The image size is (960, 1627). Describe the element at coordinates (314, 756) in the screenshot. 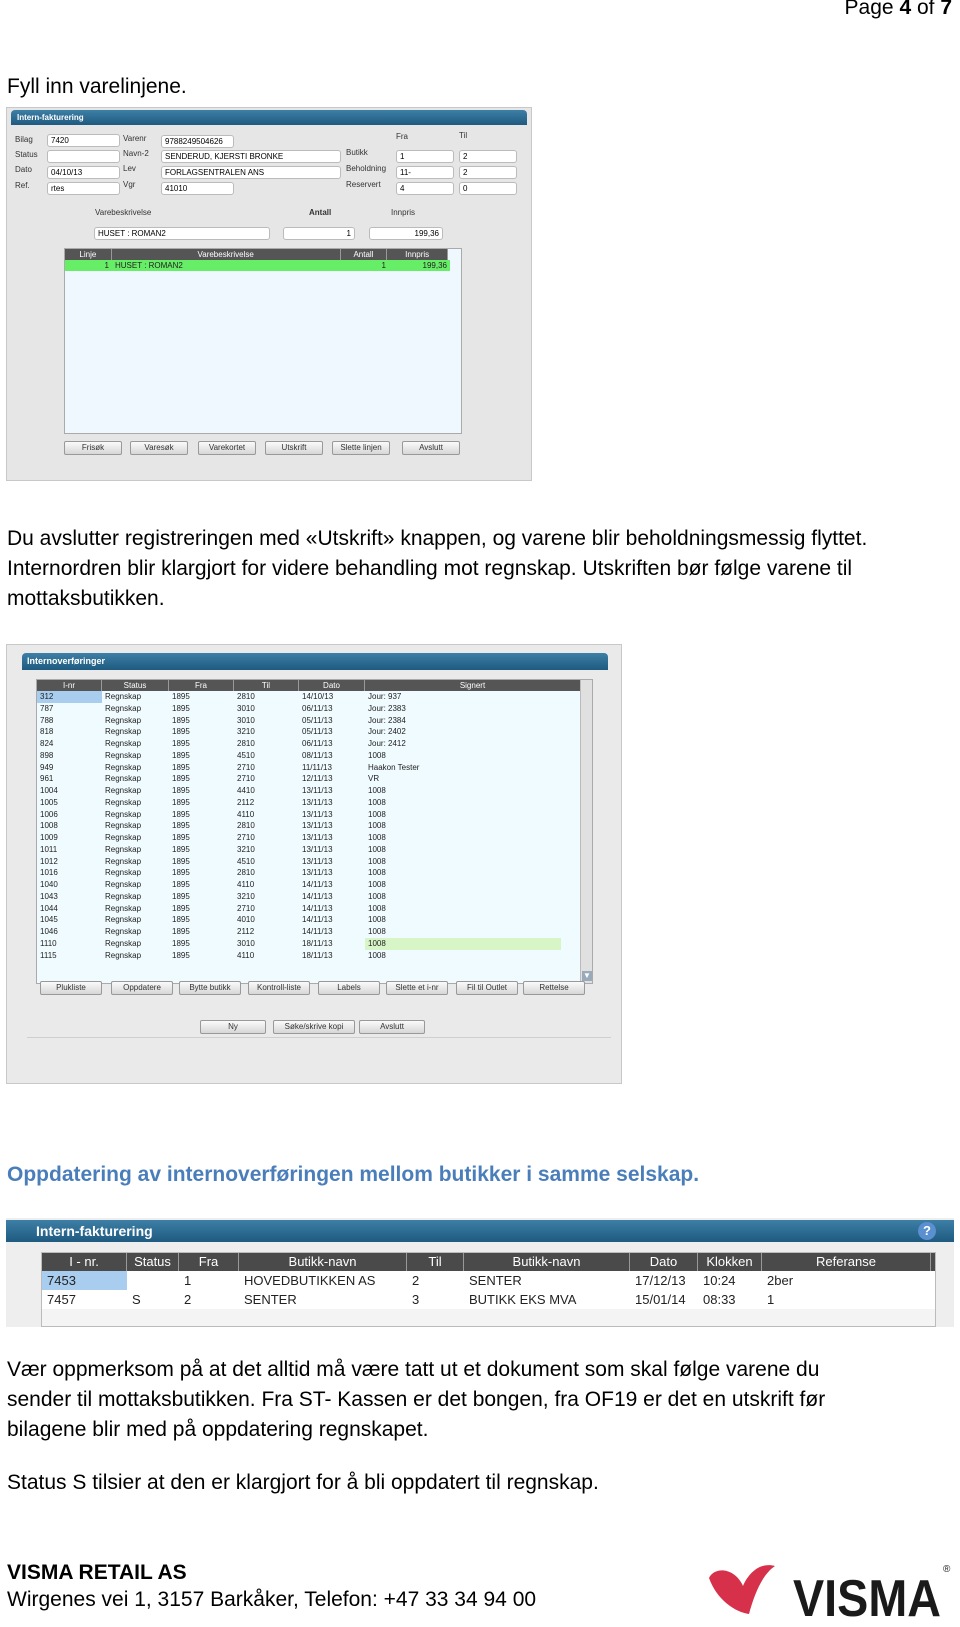

I see `table-row: 898 Regnskap 1895 4510 08/11/13 1008` at that location.